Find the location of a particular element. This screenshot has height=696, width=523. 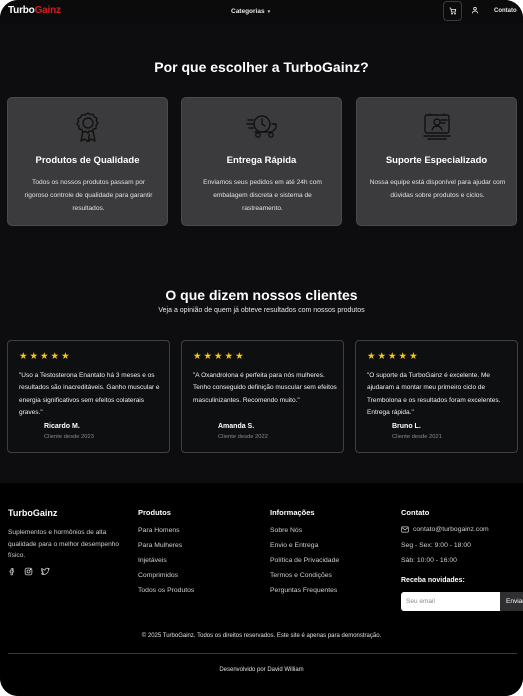

categories-dropdown: Categorias ▾ is located at coordinates (250, 11).